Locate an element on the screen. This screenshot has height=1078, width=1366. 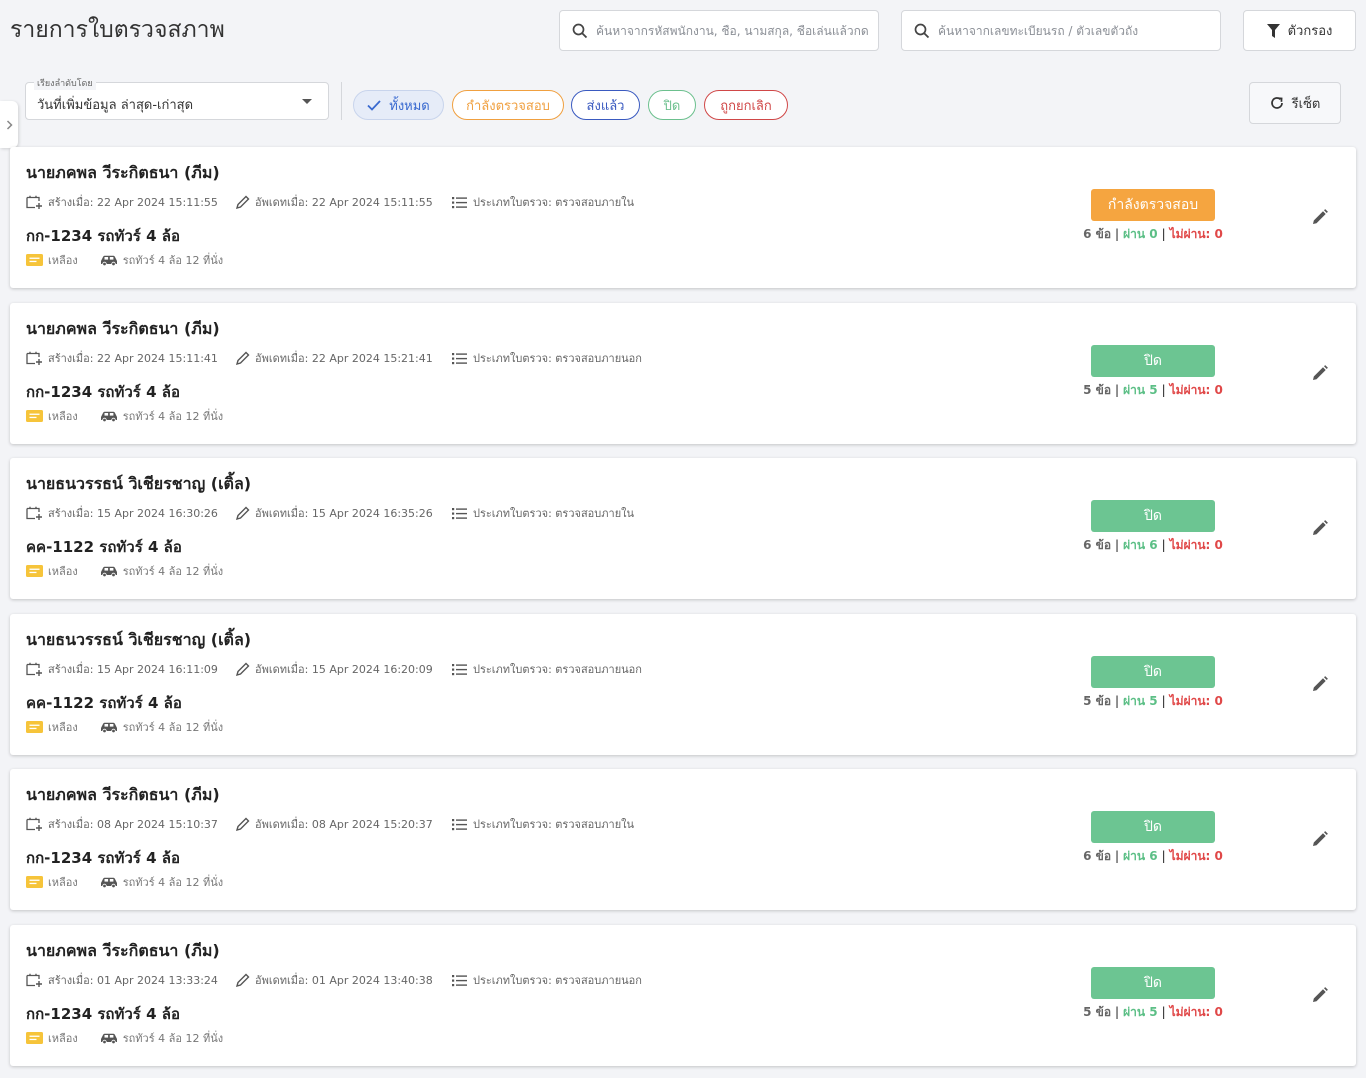
type-text: ประเภทใบตรวจ: ตรวจสอบภายนอก is located at coordinates (557, 358).